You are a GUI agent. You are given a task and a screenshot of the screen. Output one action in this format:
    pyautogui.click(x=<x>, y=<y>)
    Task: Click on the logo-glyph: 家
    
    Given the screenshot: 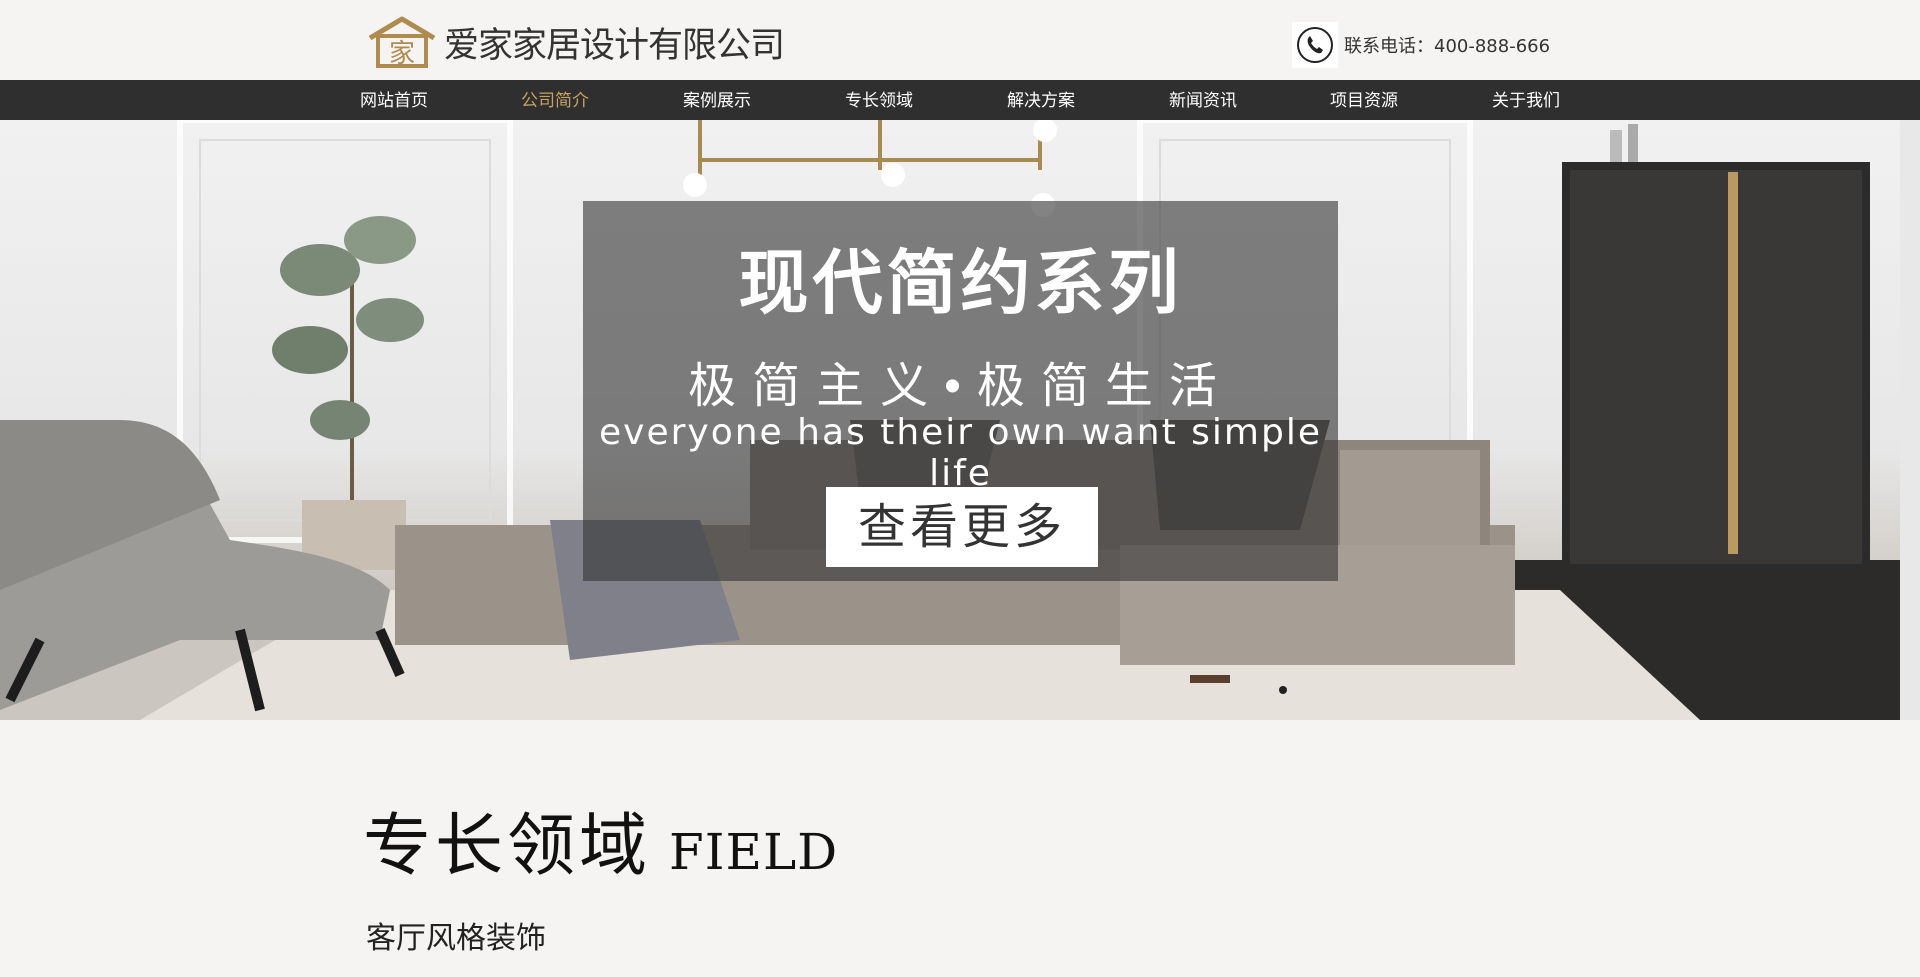 What is the action you would take?
    pyautogui.click(x=402, y=53)
    